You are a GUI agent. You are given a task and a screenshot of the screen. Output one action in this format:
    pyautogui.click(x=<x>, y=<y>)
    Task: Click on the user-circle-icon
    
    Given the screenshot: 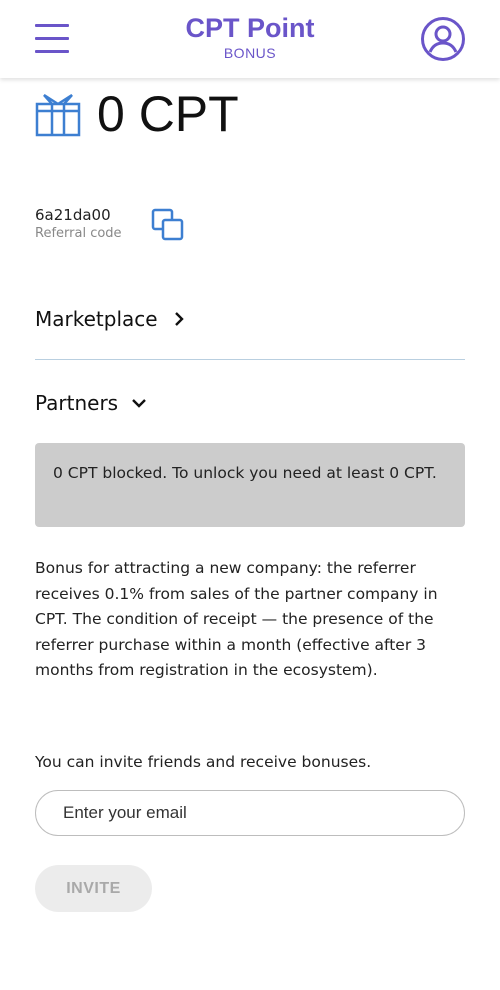 What is the action you would take?
    pyautogui.click(x=443, y=39)
    